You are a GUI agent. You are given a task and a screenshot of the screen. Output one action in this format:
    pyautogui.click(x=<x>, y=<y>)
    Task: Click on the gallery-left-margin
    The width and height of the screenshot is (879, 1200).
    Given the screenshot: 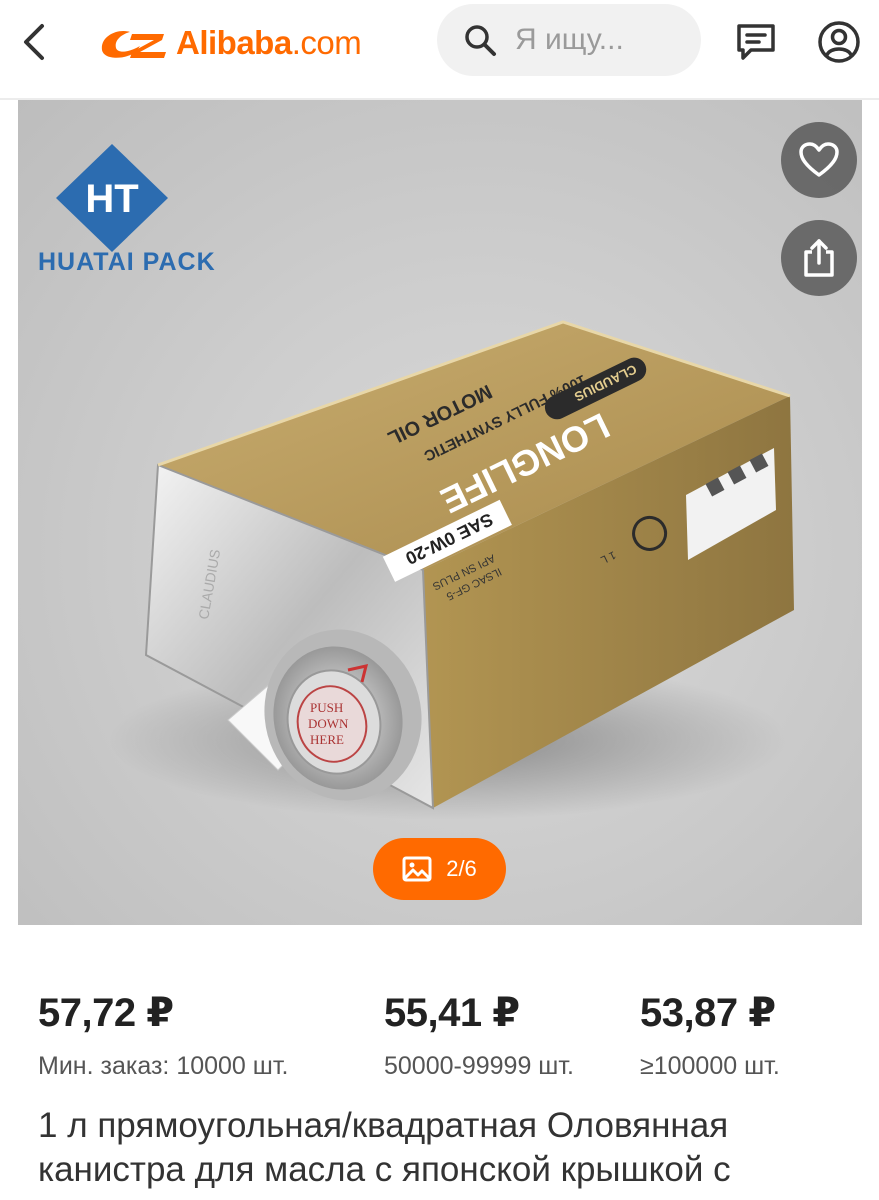 What is the action you would take?
    pyautogui.click(x=9, y=512)
    